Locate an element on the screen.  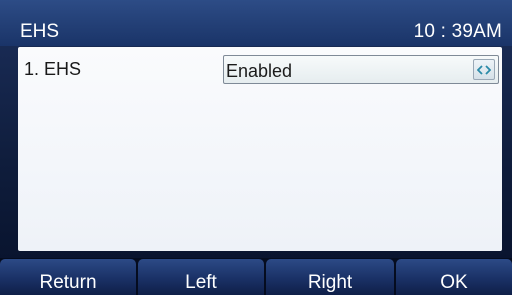
ehs-value: Enabled is located at coordinates (259, 71).